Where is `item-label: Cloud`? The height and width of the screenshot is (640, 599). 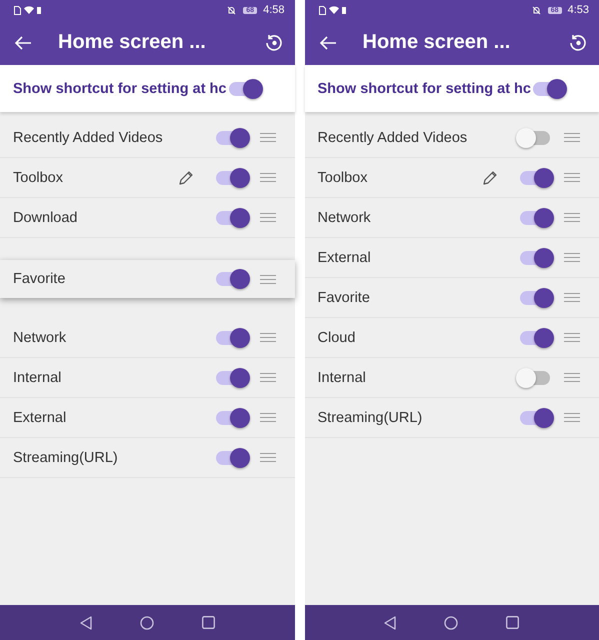 item-label: Cloud is located at coordinates (337, 338).